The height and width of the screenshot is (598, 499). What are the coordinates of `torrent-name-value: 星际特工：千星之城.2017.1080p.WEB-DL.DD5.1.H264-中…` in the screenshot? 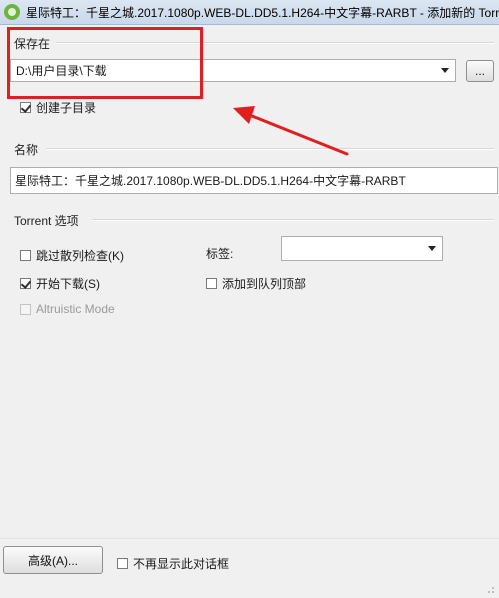 It's located at (210, 181).